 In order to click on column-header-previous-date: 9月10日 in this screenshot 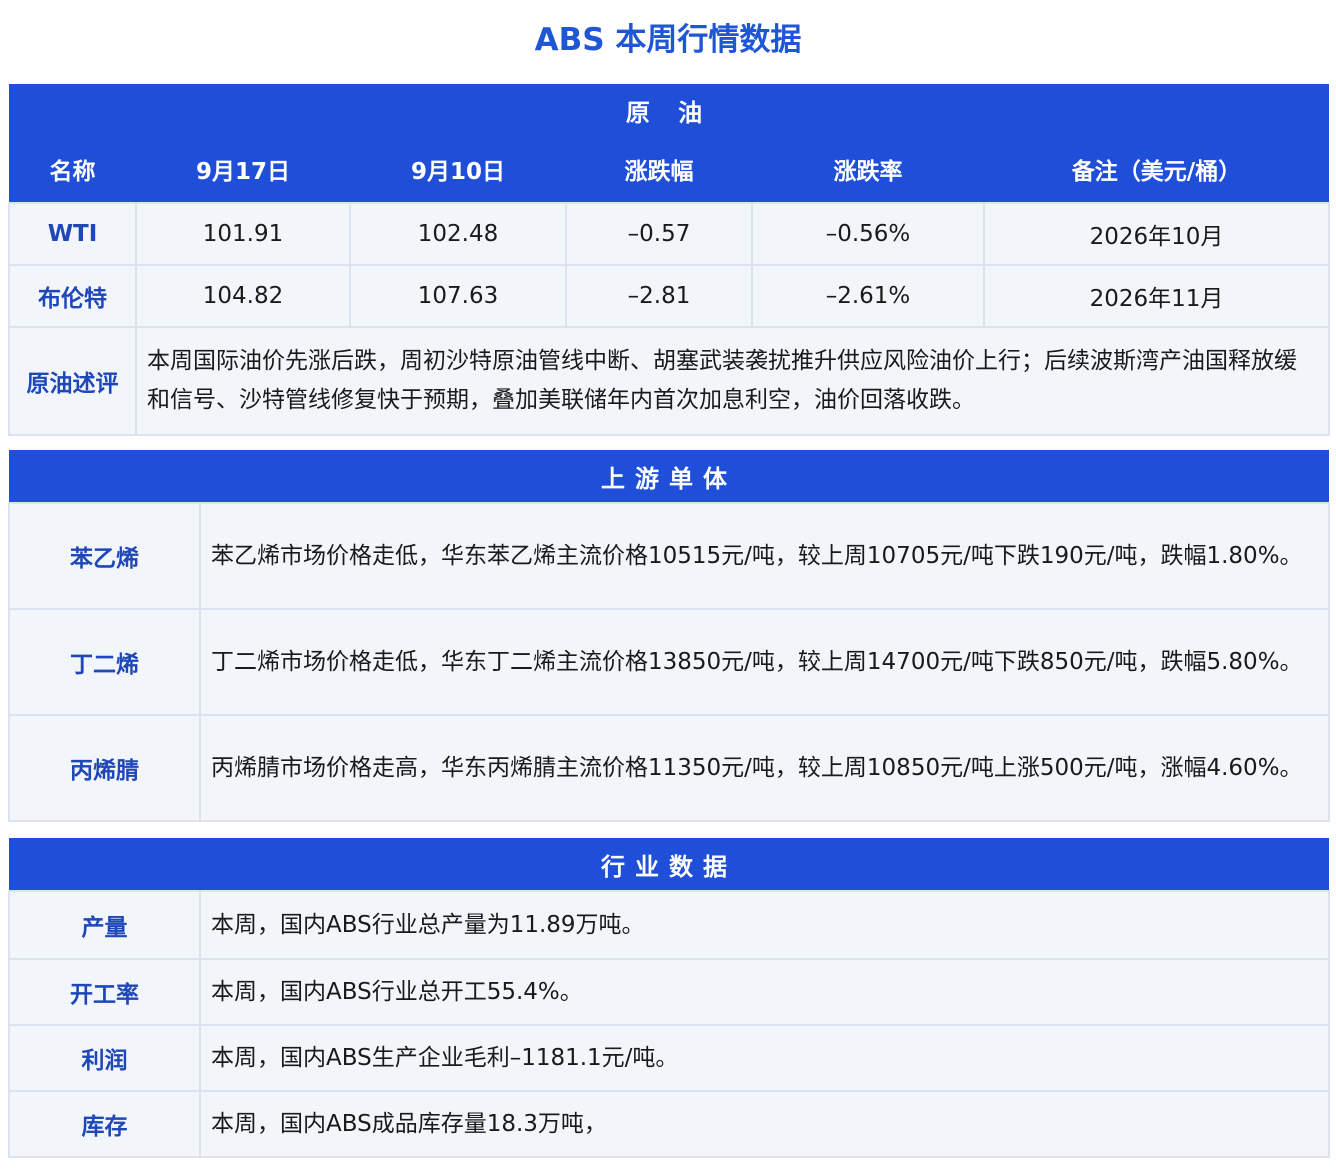, I will do `click(458, 169)`.